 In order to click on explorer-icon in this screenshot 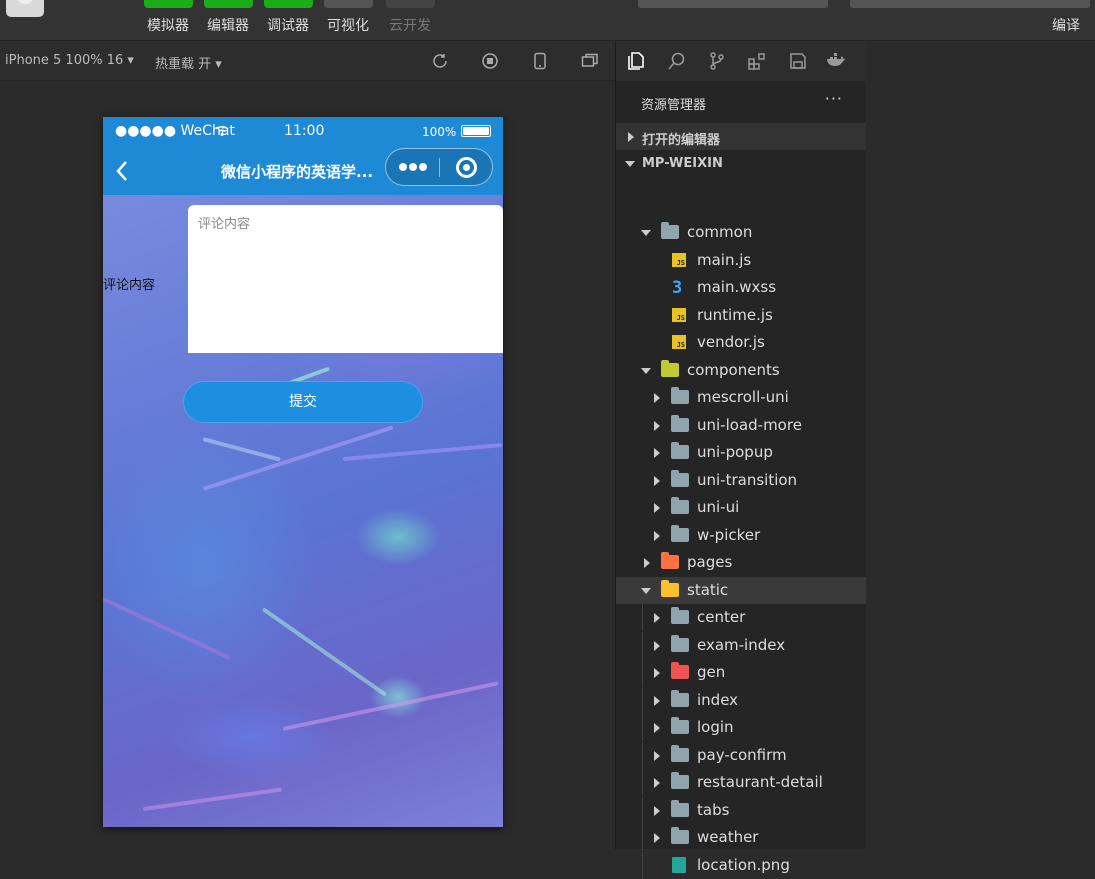, I will do `click(636, 61)`.